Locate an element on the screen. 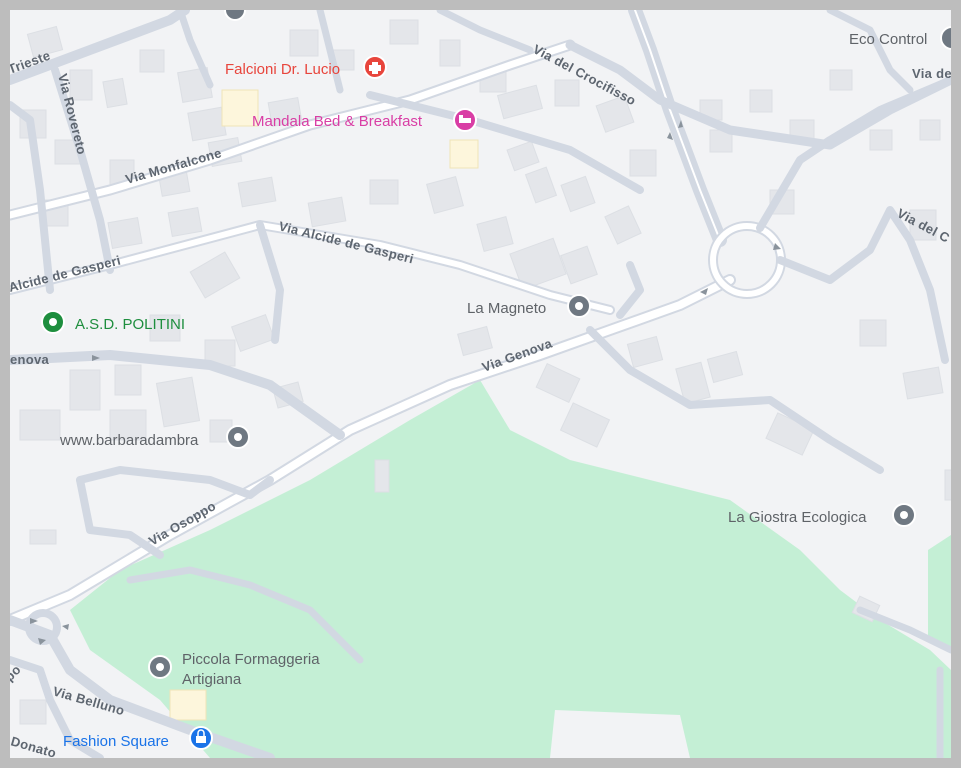  poi-falcioni: Falcioni Dr. Lucio is located at coordinates (306, 67).